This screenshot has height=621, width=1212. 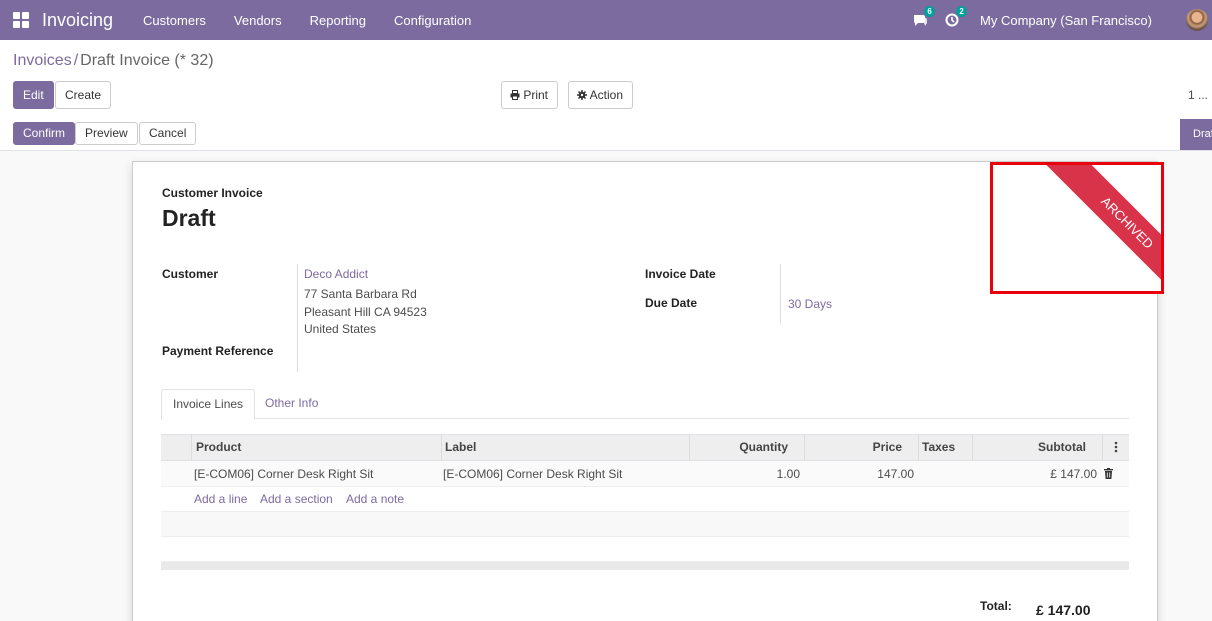 I want to click on cancel-button: Cancel, so click(x=168, y=133).